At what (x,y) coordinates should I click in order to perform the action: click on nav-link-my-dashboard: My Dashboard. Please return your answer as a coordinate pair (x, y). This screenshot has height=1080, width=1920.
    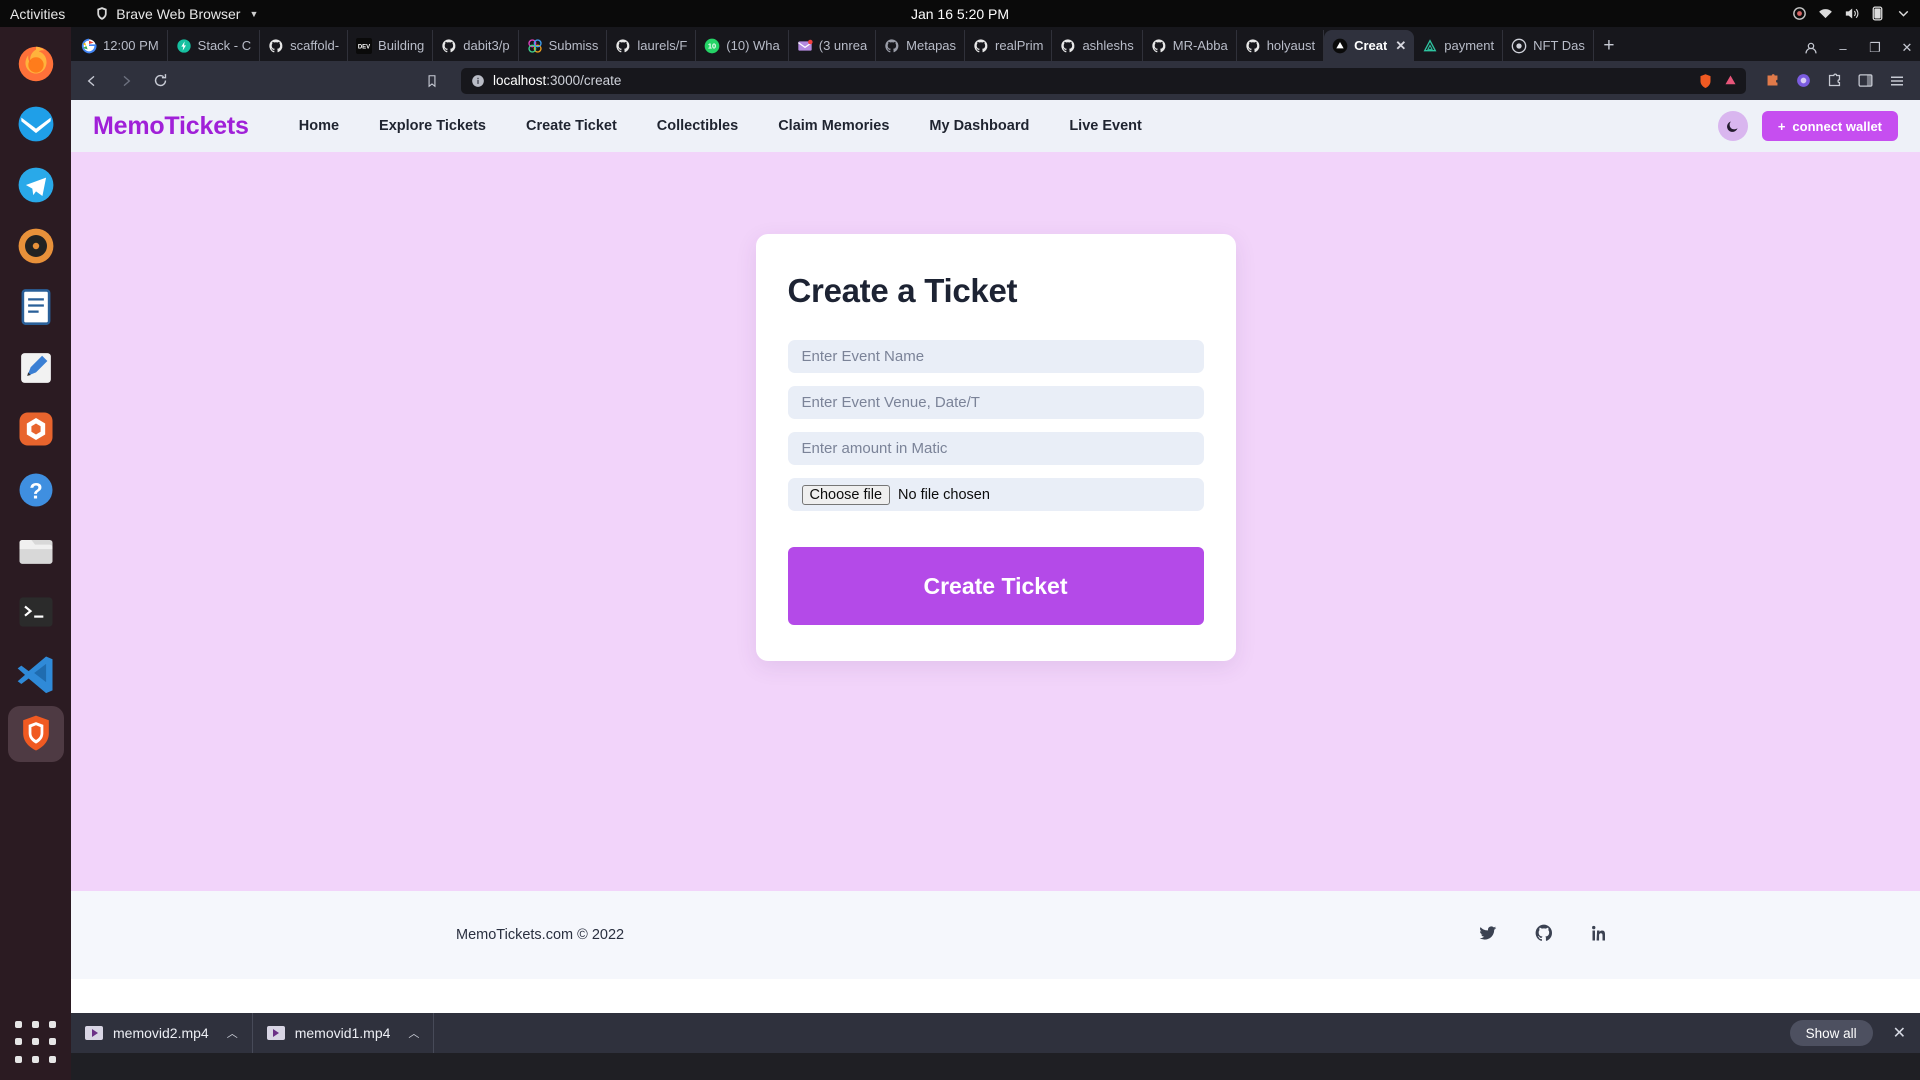
    Looking at the image, I should click on (979, 126).